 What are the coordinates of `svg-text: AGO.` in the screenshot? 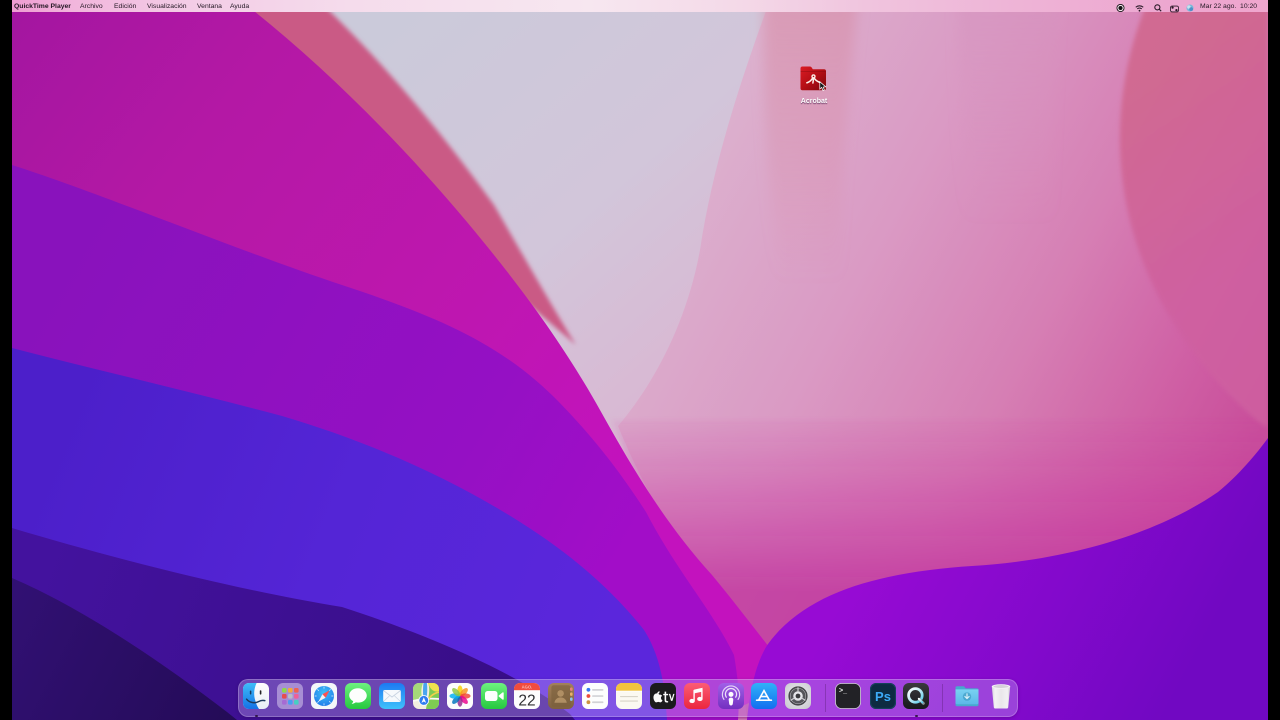 It's located at (527, 687).